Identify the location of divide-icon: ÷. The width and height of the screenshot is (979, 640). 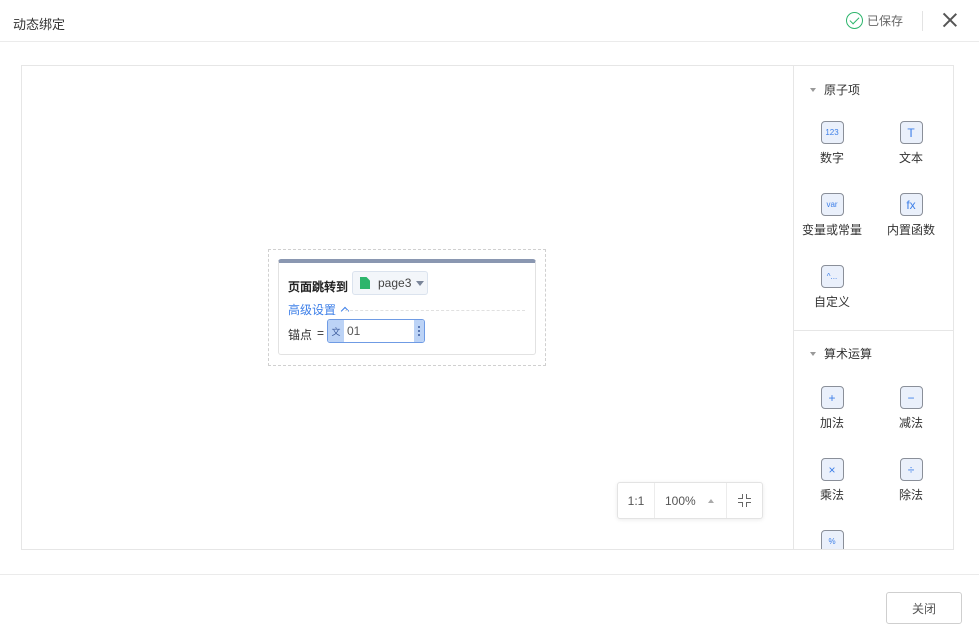
(911, 469).